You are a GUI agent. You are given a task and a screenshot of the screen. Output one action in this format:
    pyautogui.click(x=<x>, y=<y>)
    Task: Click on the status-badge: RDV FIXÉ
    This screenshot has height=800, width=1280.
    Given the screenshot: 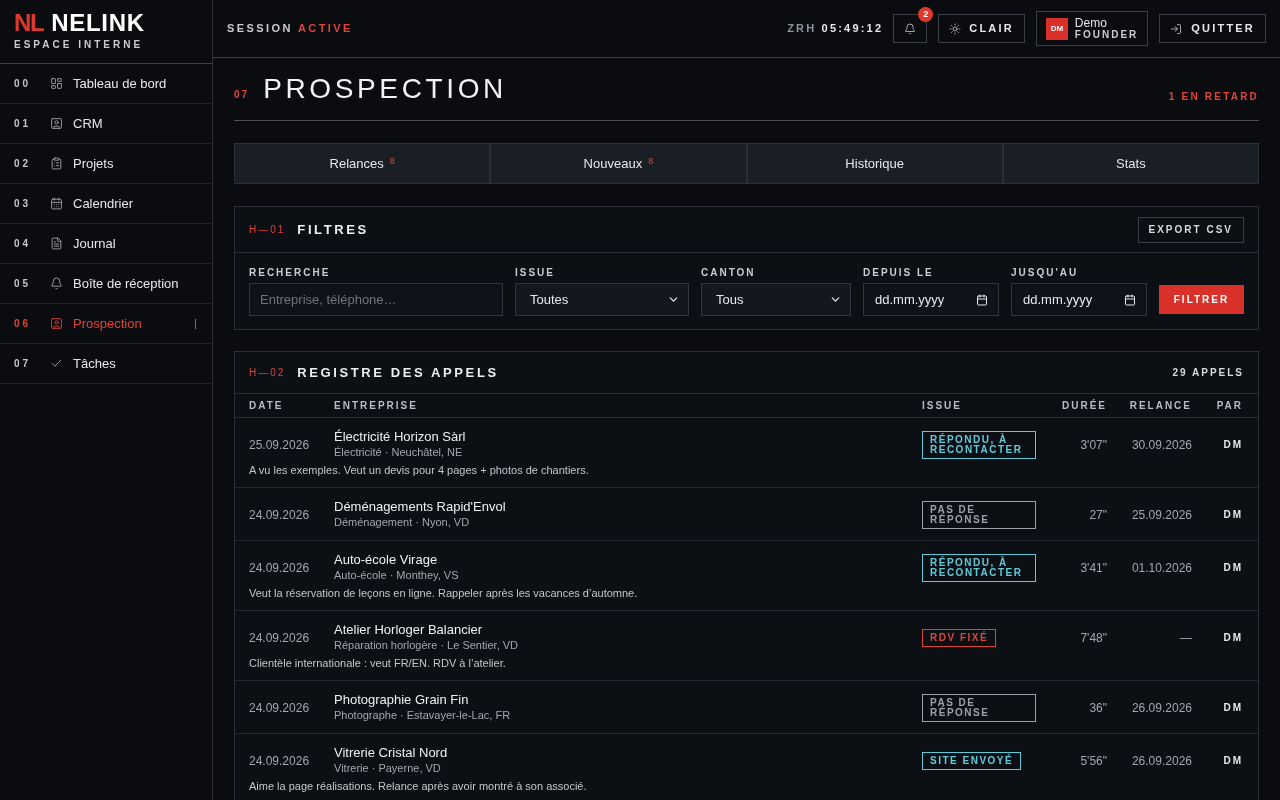 What is the action you would take?
    pyautogui.click(x=959, y=637)
    